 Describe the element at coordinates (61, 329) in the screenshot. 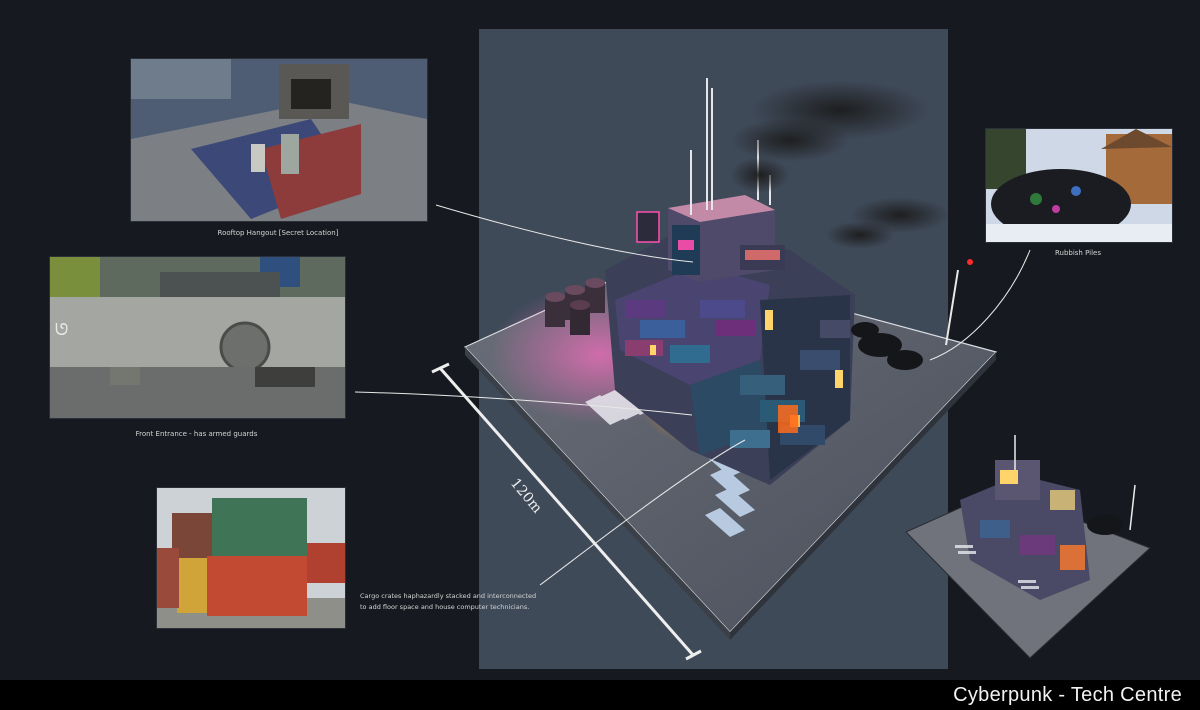

I see `svg-text: ᘎ` at that location.